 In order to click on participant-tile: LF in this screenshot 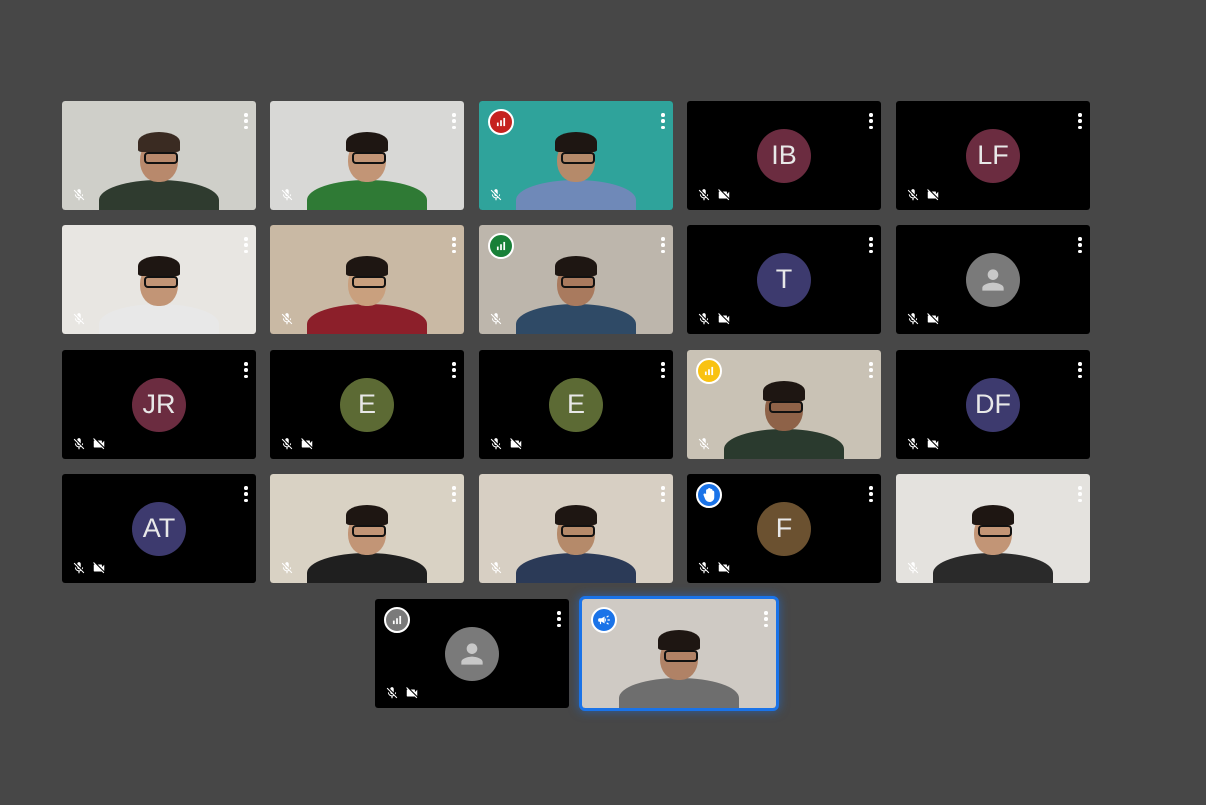, I will do `click(993, 155)`.